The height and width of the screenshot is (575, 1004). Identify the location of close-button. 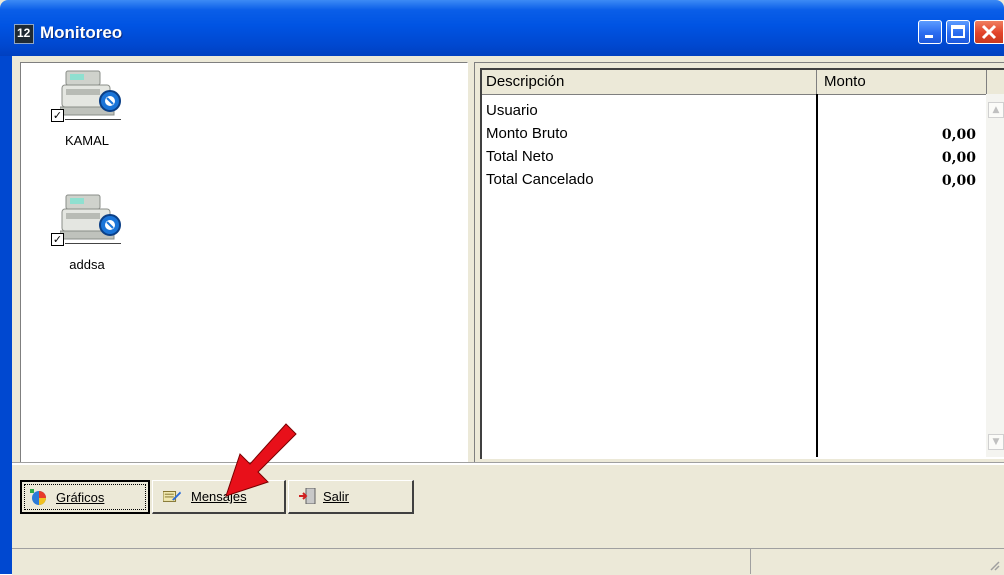
(989, 32).